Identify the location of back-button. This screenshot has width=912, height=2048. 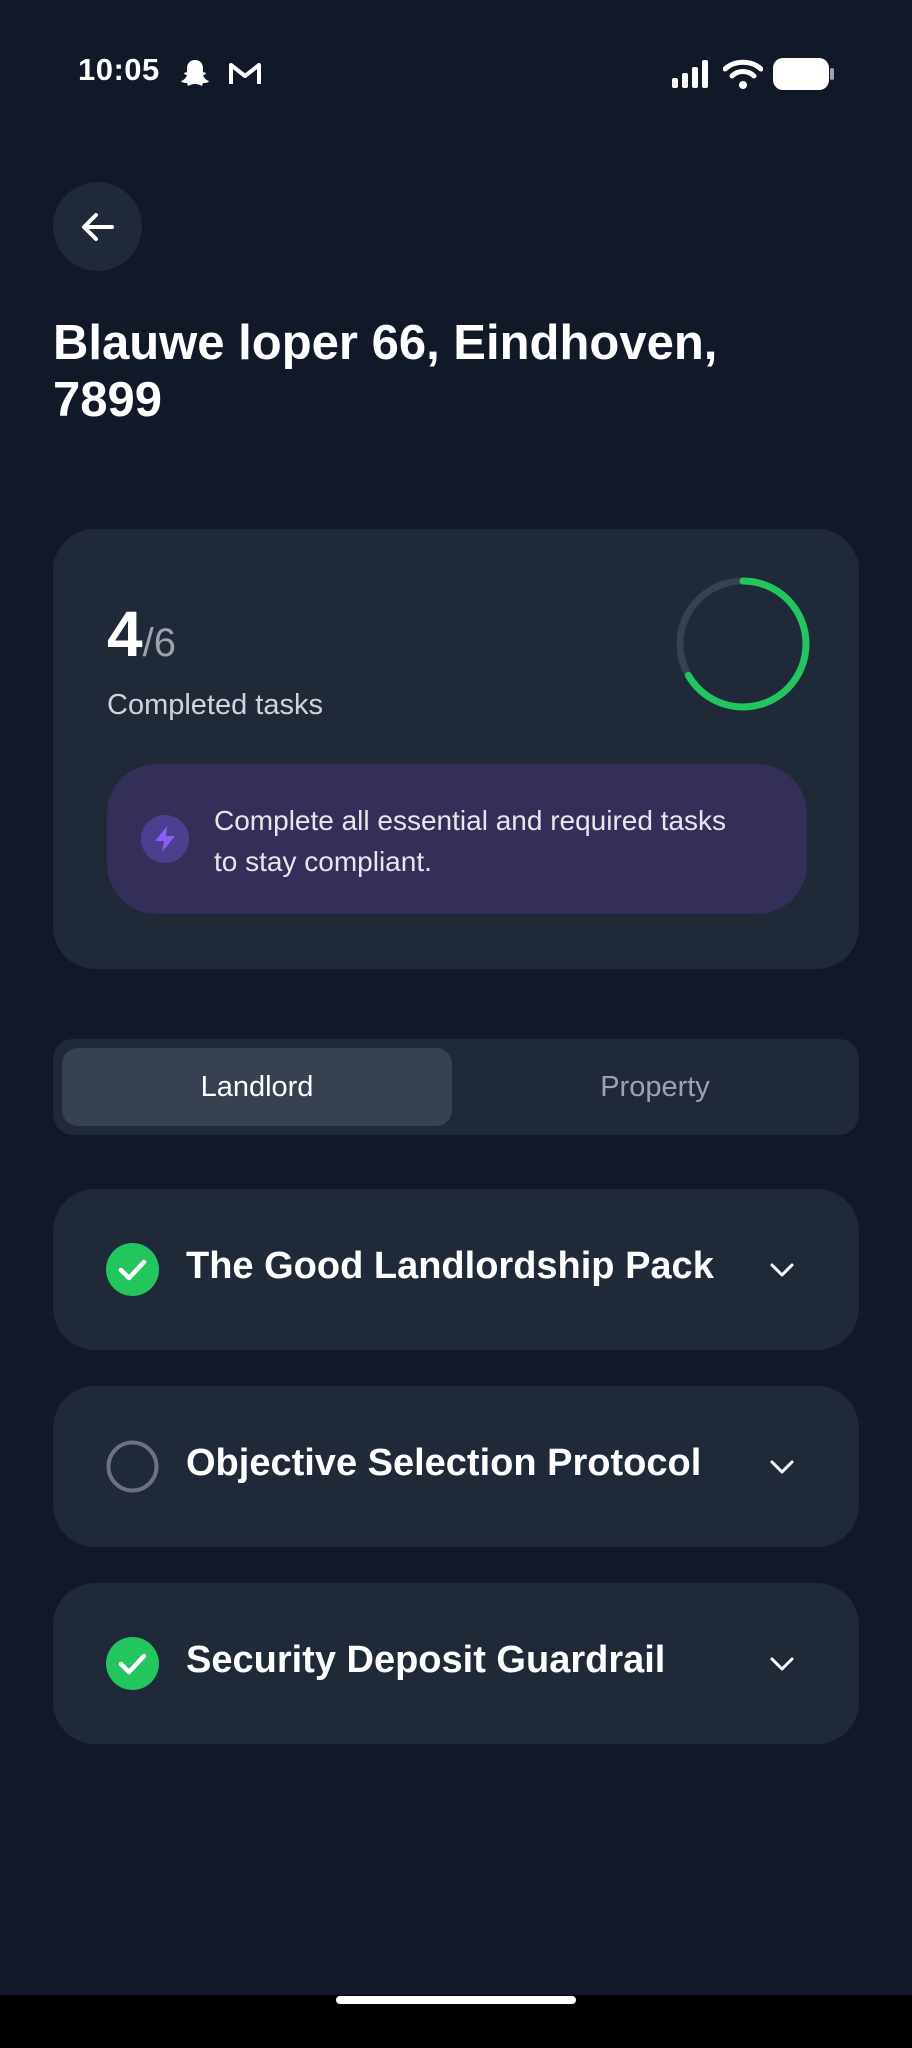
(97, 226).